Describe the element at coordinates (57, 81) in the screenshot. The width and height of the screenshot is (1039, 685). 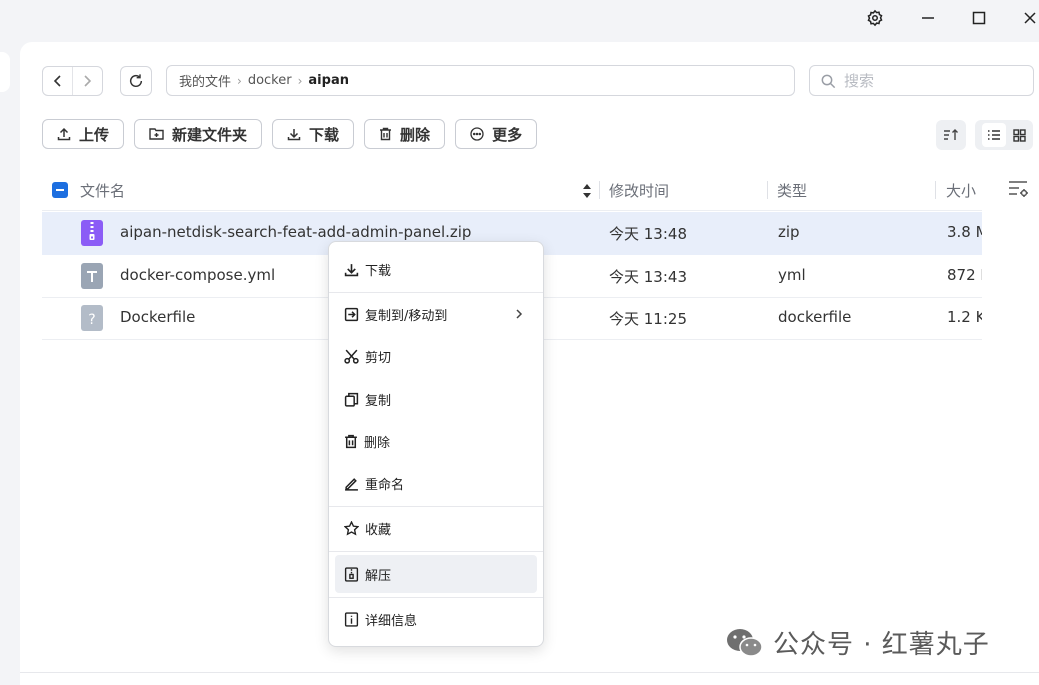
I see `back-button` at that location.